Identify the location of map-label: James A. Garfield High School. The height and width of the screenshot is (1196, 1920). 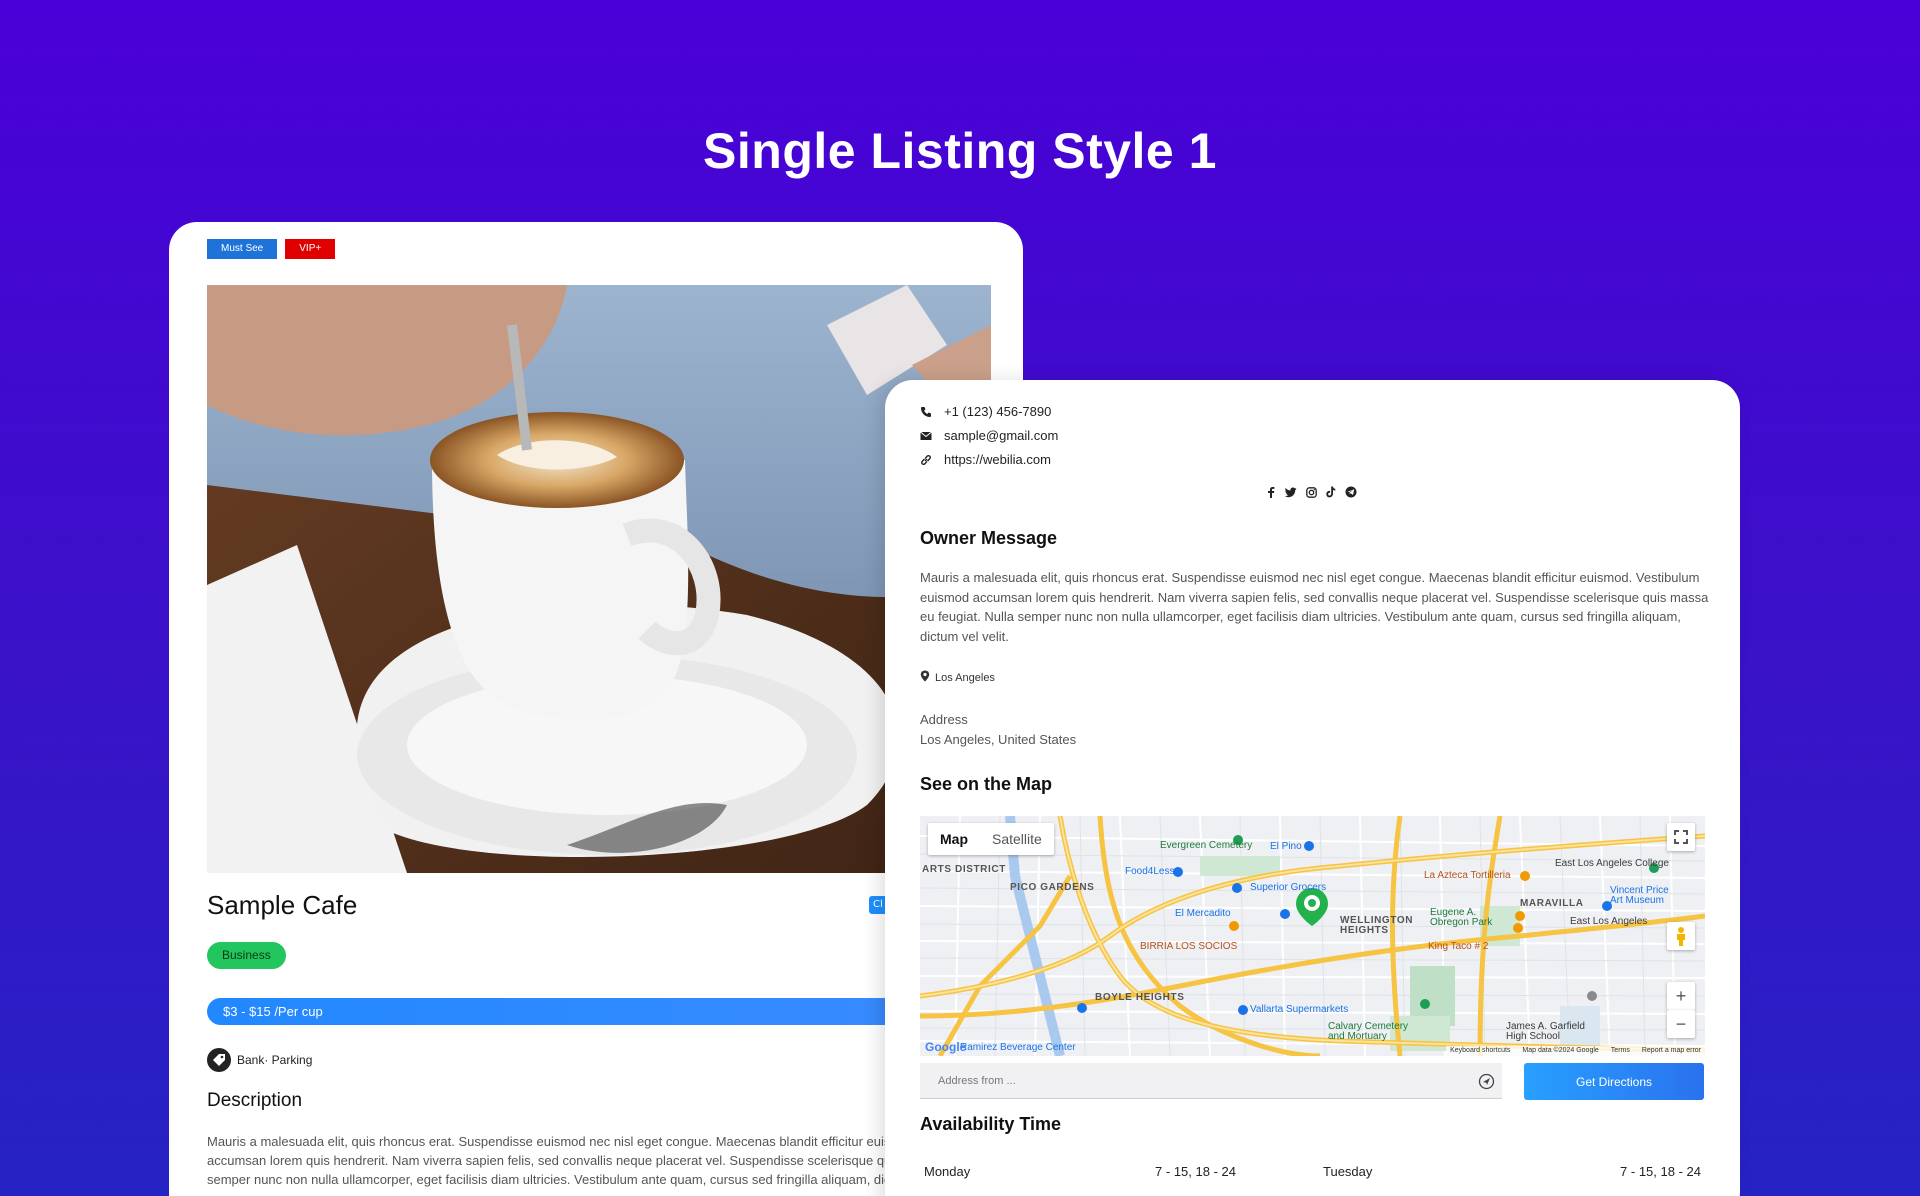
(1545, 1031).